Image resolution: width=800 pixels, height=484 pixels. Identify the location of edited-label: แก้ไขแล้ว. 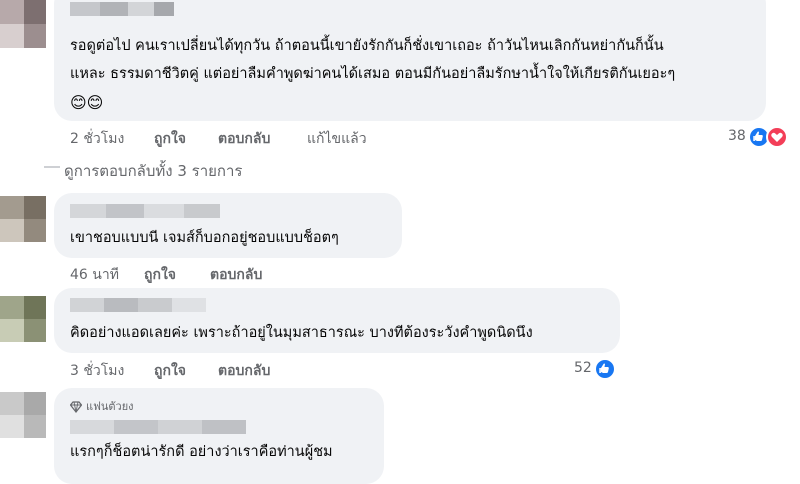
(337, 139).